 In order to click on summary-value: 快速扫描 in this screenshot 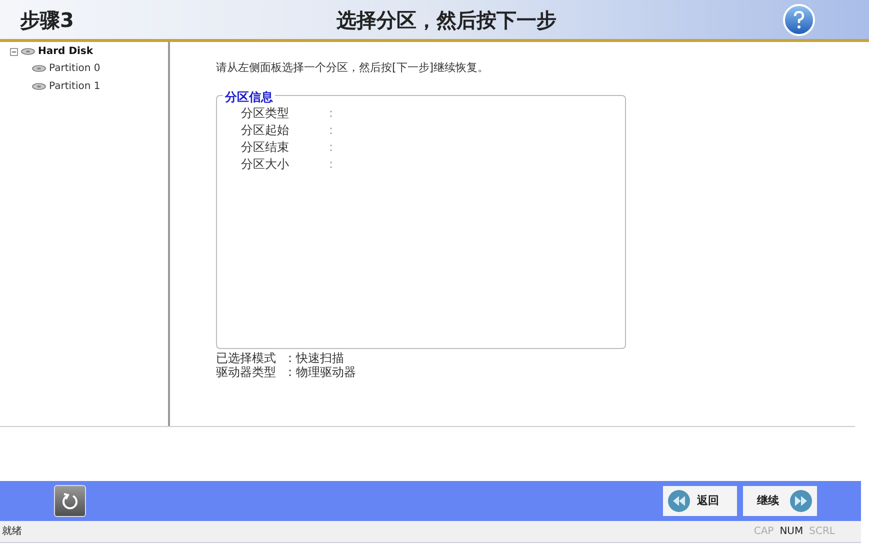, I will do `click(320, 357)`.